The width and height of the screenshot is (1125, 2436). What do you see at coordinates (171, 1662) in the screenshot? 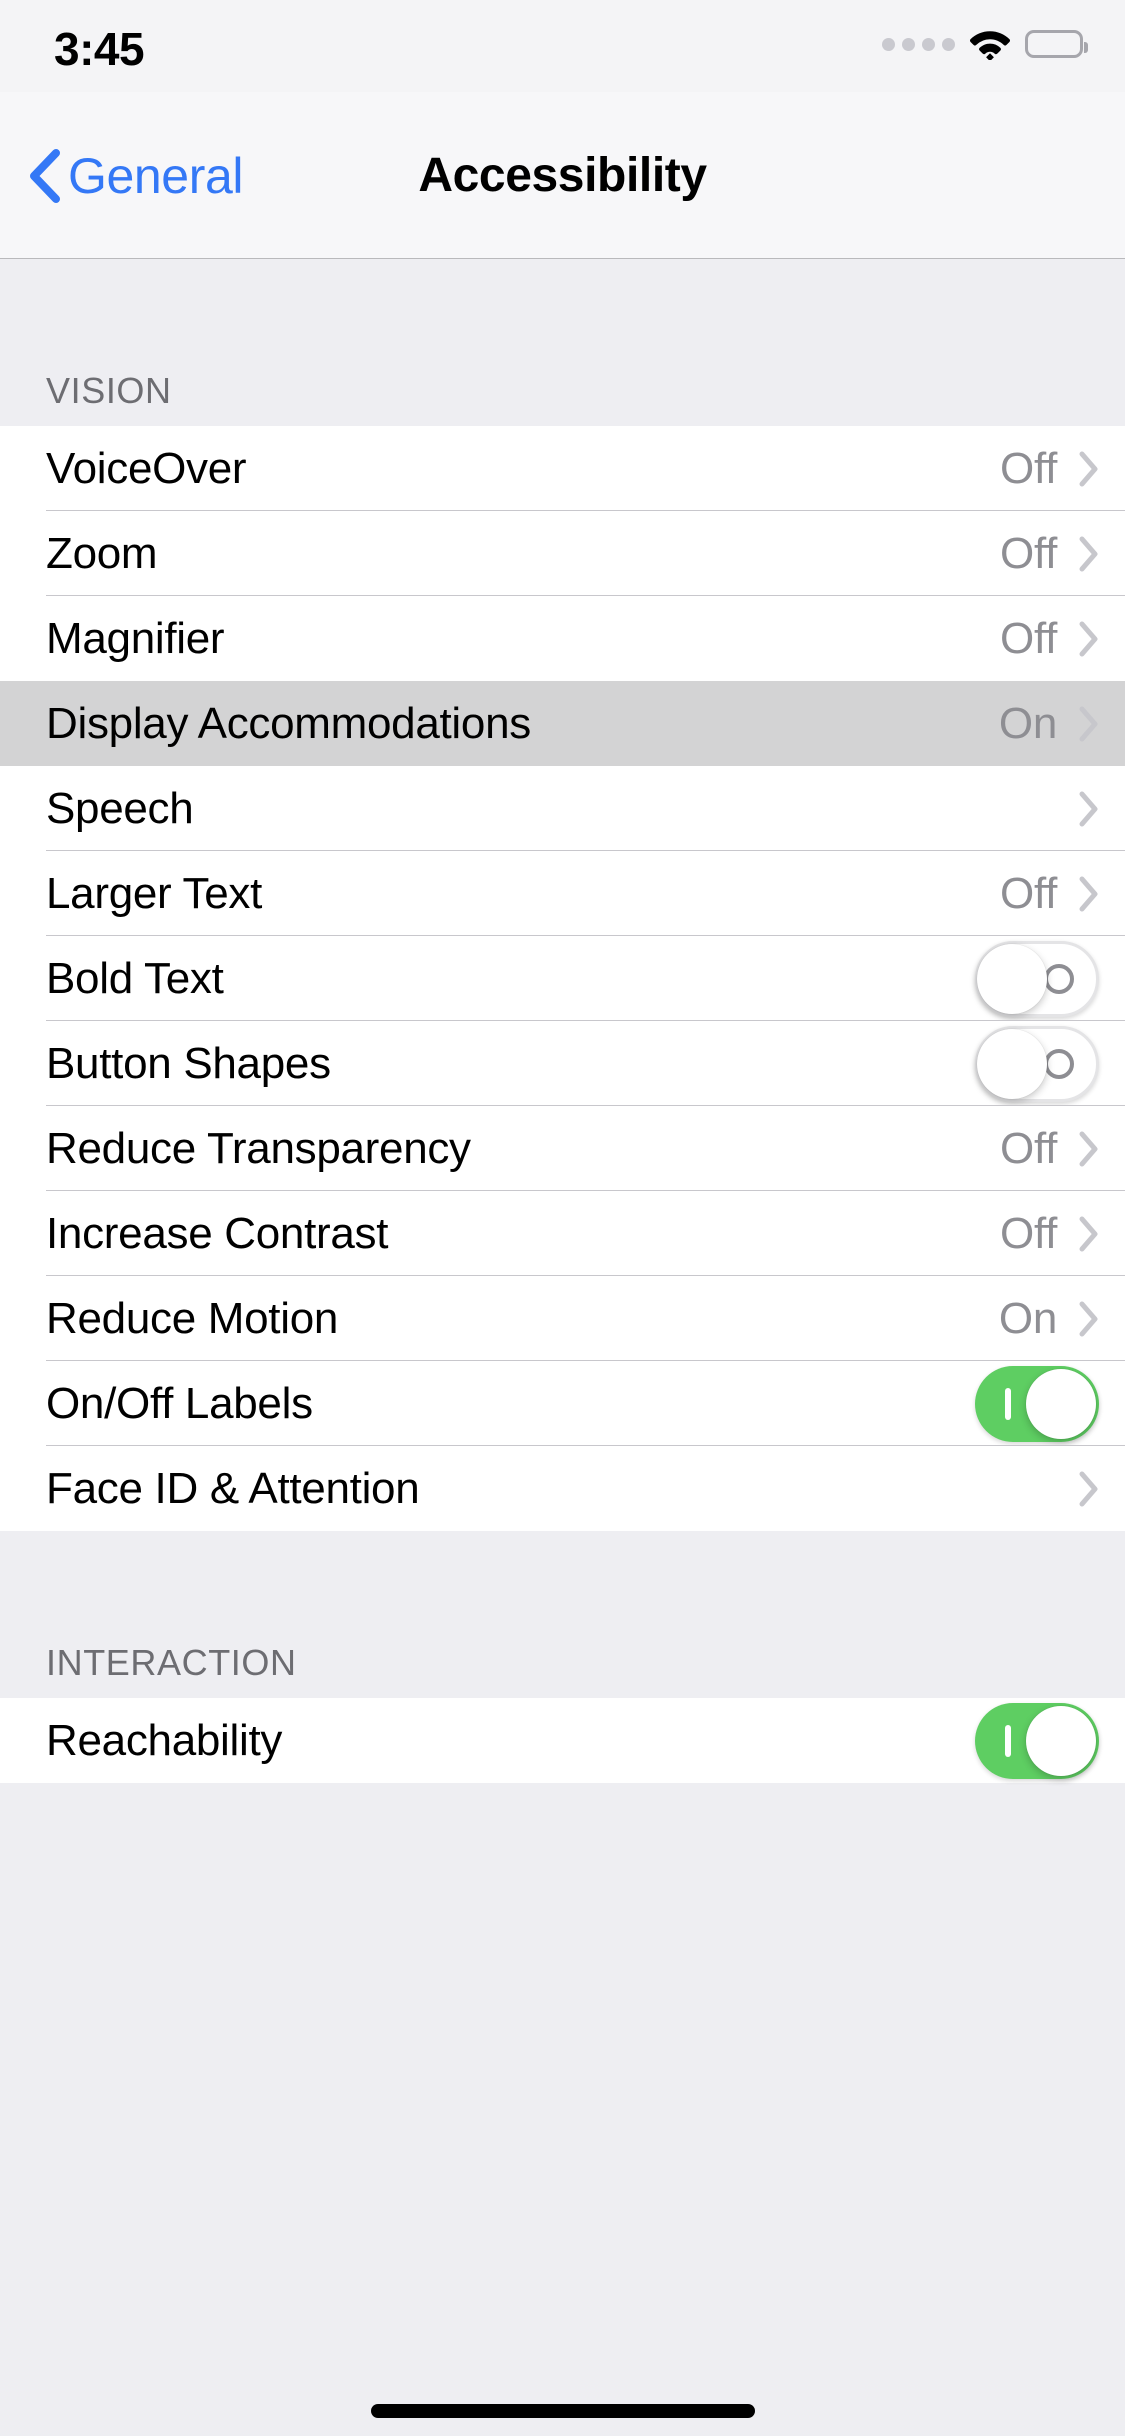
I see `section-header-label: INTERACTION` at bounding box center [171, 1662].